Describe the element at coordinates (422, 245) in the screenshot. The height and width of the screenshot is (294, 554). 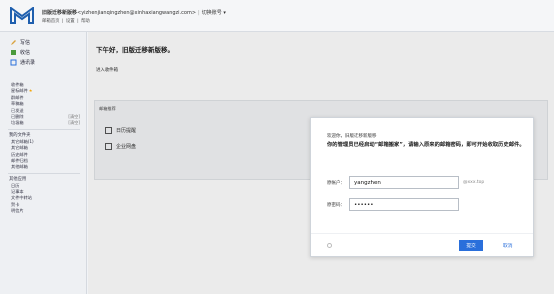
I see `dialog-footer: 提交 取消` at that location.